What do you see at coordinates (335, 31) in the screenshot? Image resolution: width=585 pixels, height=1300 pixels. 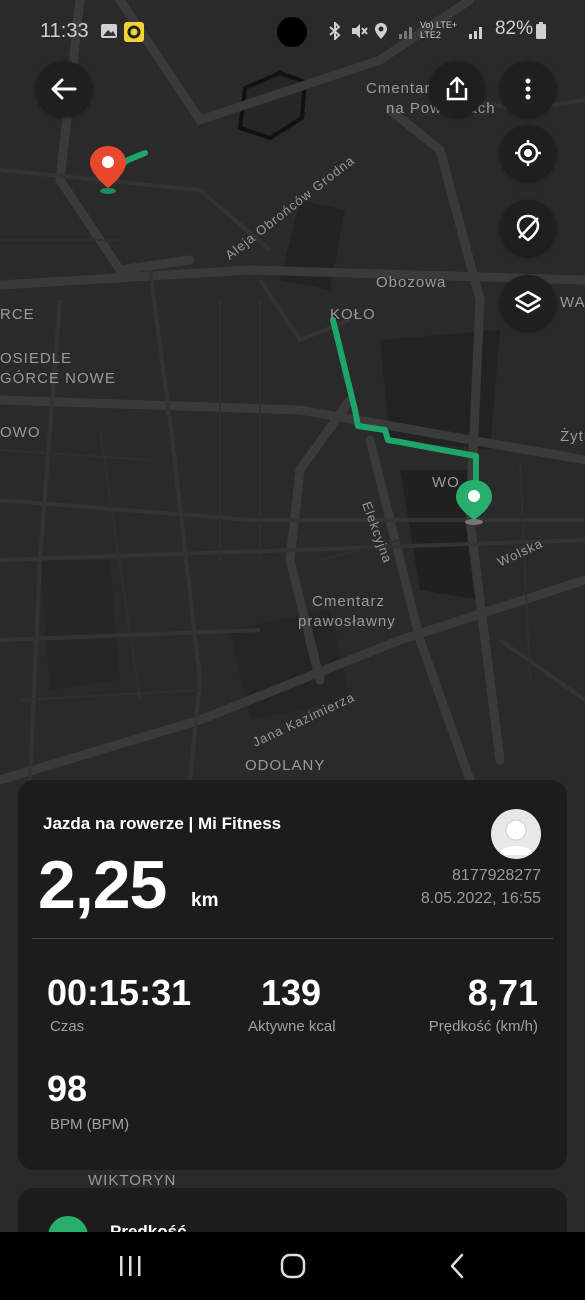 I see `bluetooth-icon` at bounding box center [335, 31].